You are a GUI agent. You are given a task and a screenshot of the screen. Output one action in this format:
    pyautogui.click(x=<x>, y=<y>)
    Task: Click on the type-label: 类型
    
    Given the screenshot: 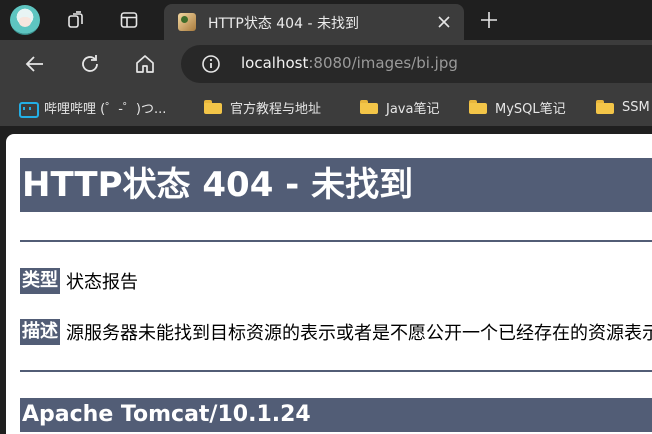 What is the action you would take?
    pyautogui.click(x=40, y=281)
    